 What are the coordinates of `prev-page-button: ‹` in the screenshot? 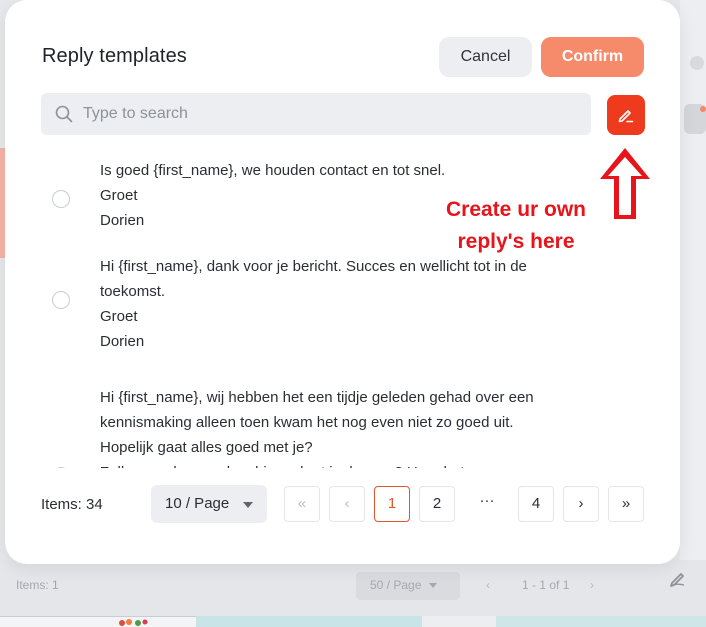 It's located at (347, 504).